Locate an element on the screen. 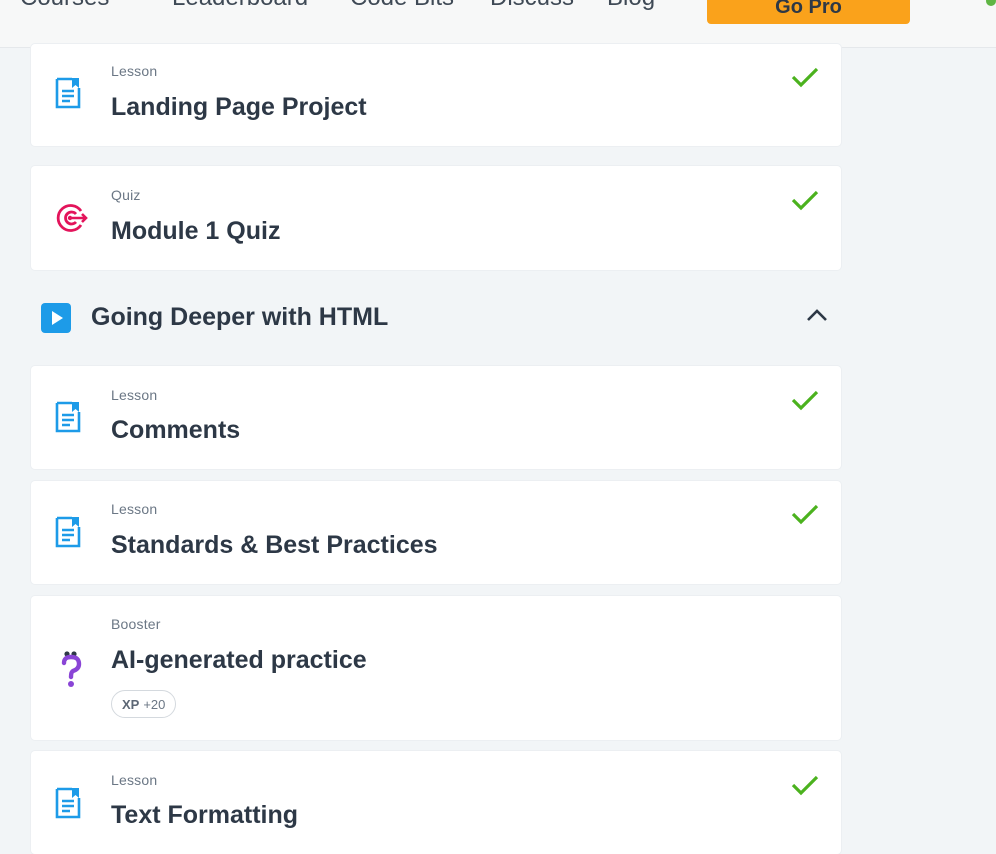 This screenshot has height=854, width=996. nav-blog: Blog is located at coordinates (631, 6).